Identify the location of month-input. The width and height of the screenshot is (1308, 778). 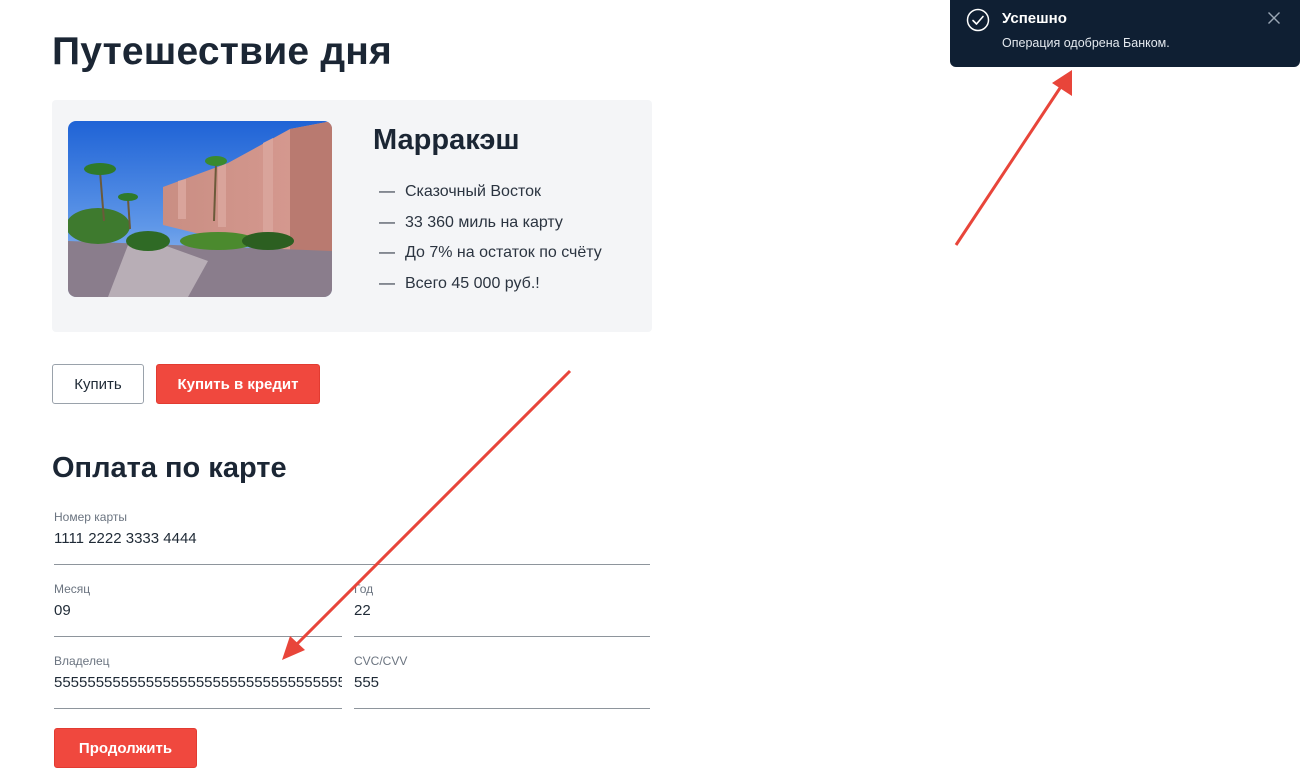
(198, 610).